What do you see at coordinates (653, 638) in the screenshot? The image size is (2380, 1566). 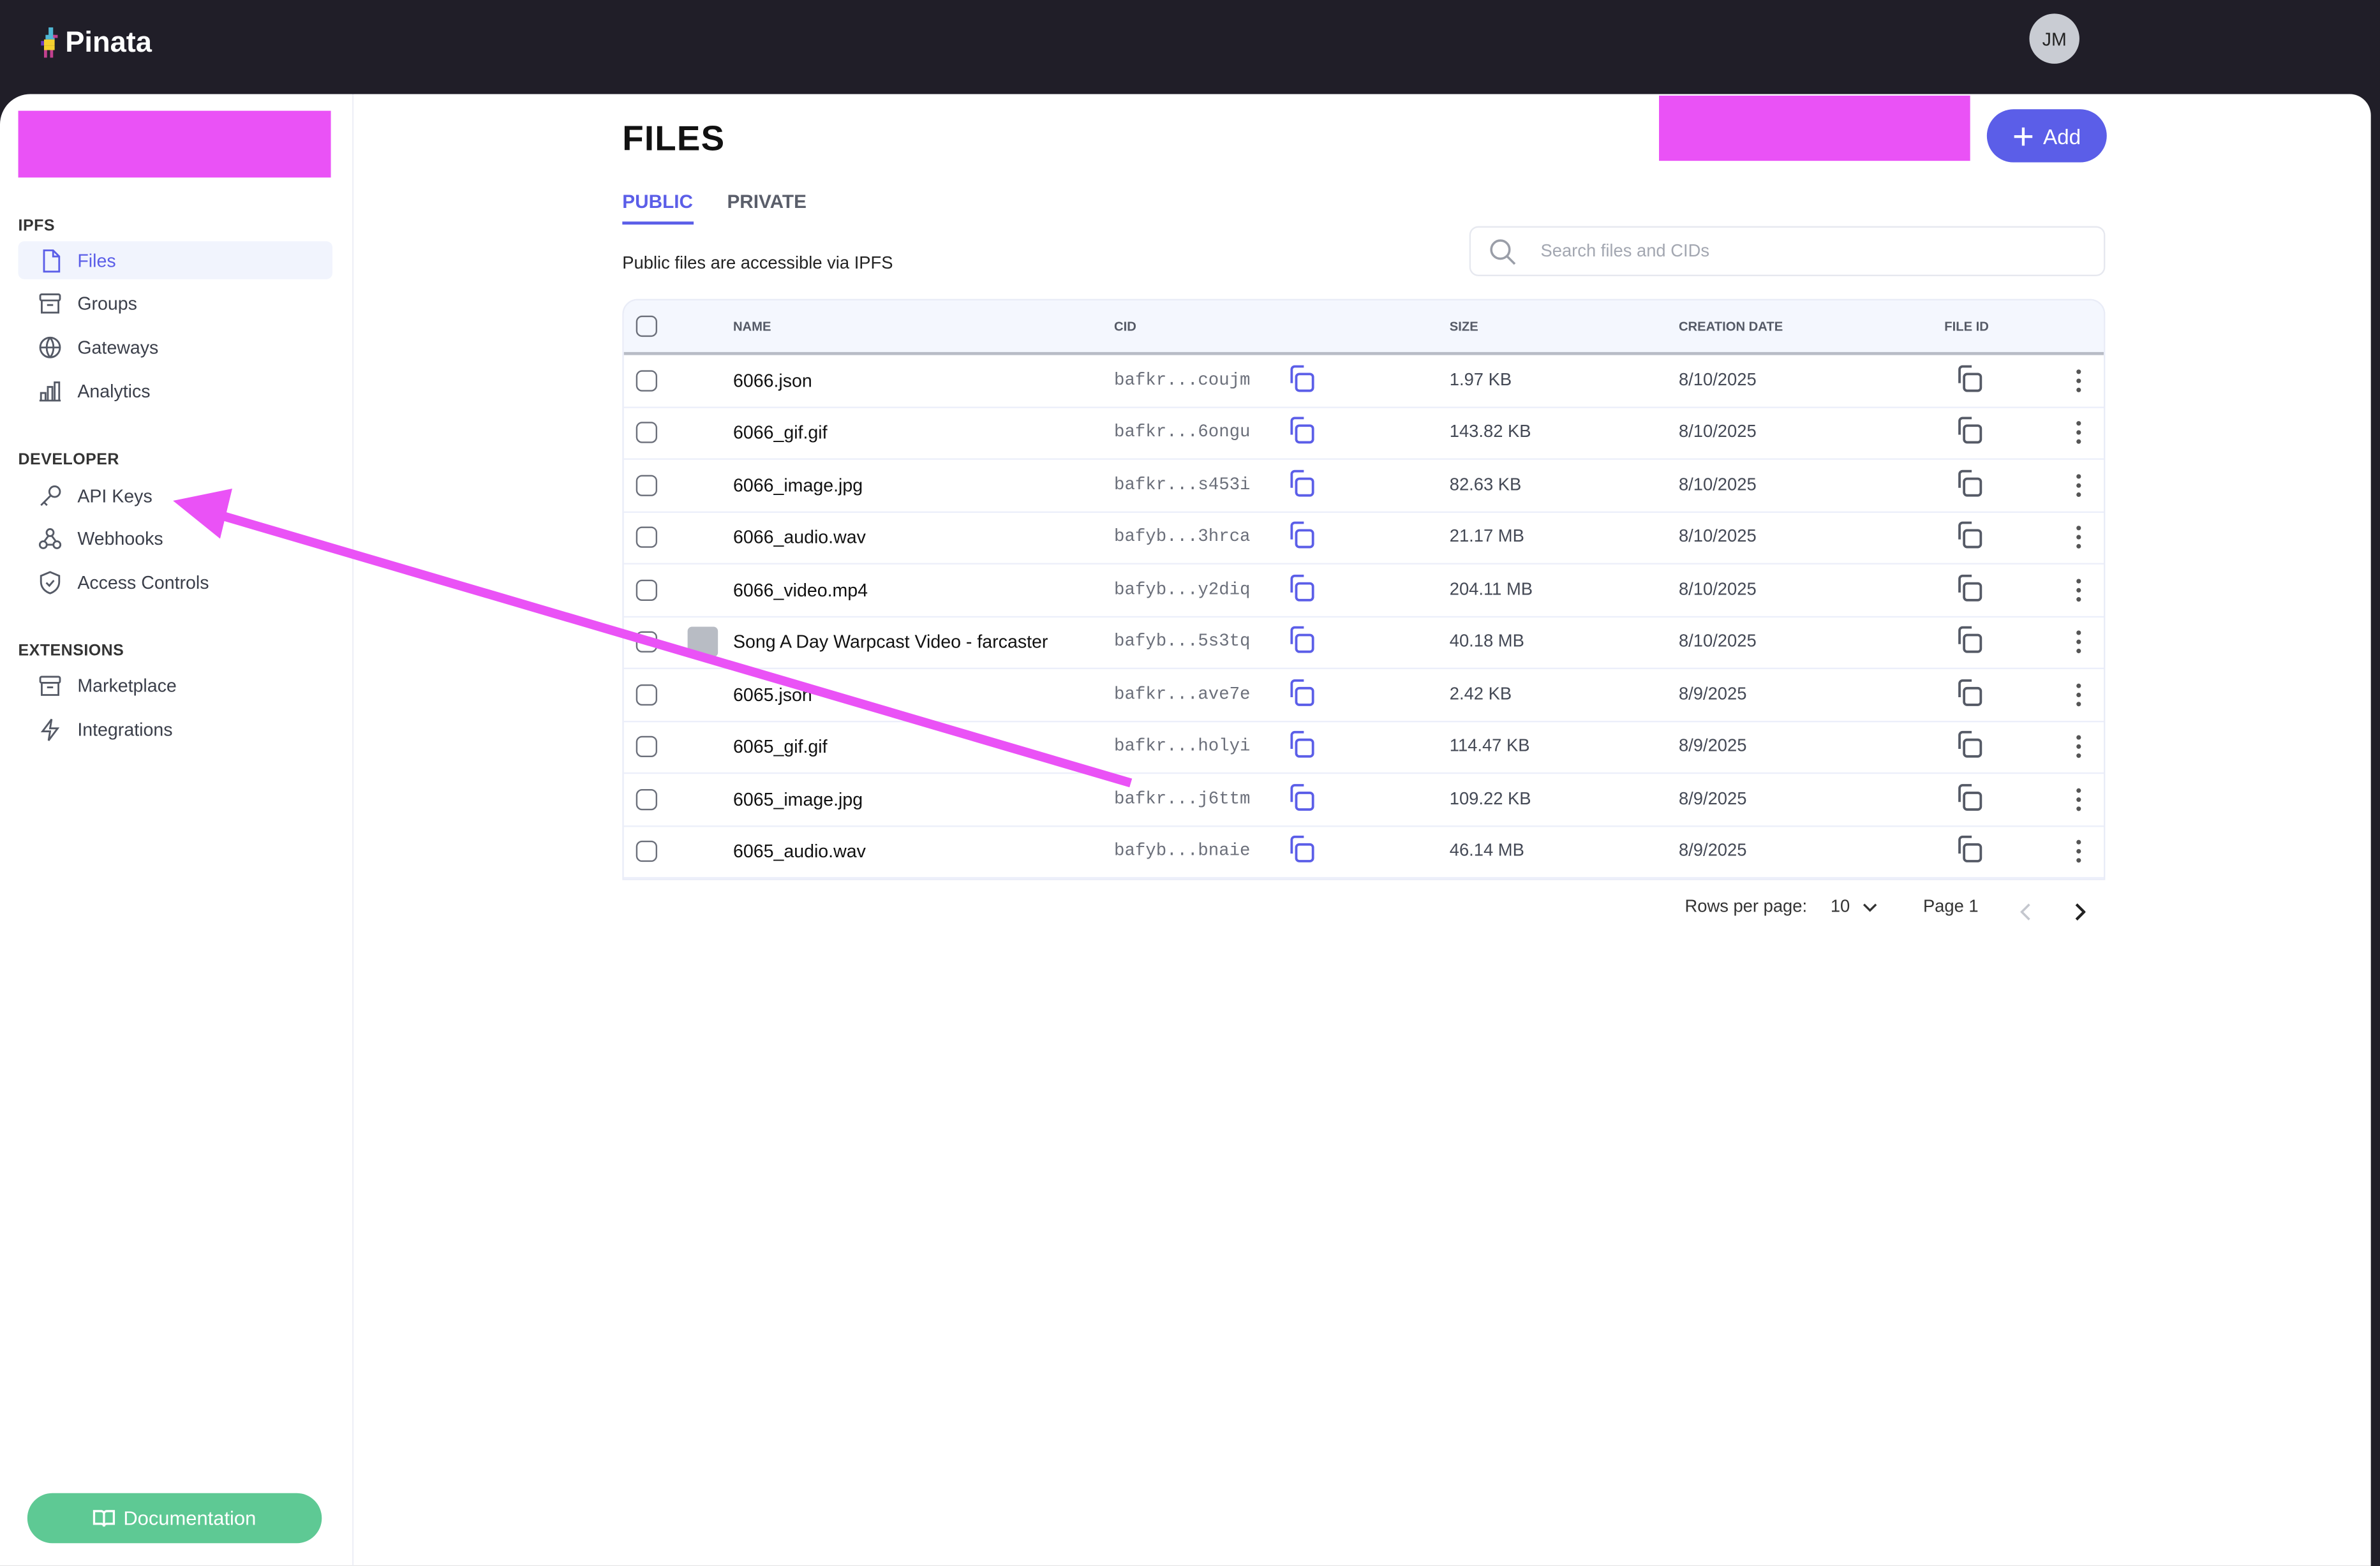 I see `annotation-arrow` at bounding box center [653, 638].